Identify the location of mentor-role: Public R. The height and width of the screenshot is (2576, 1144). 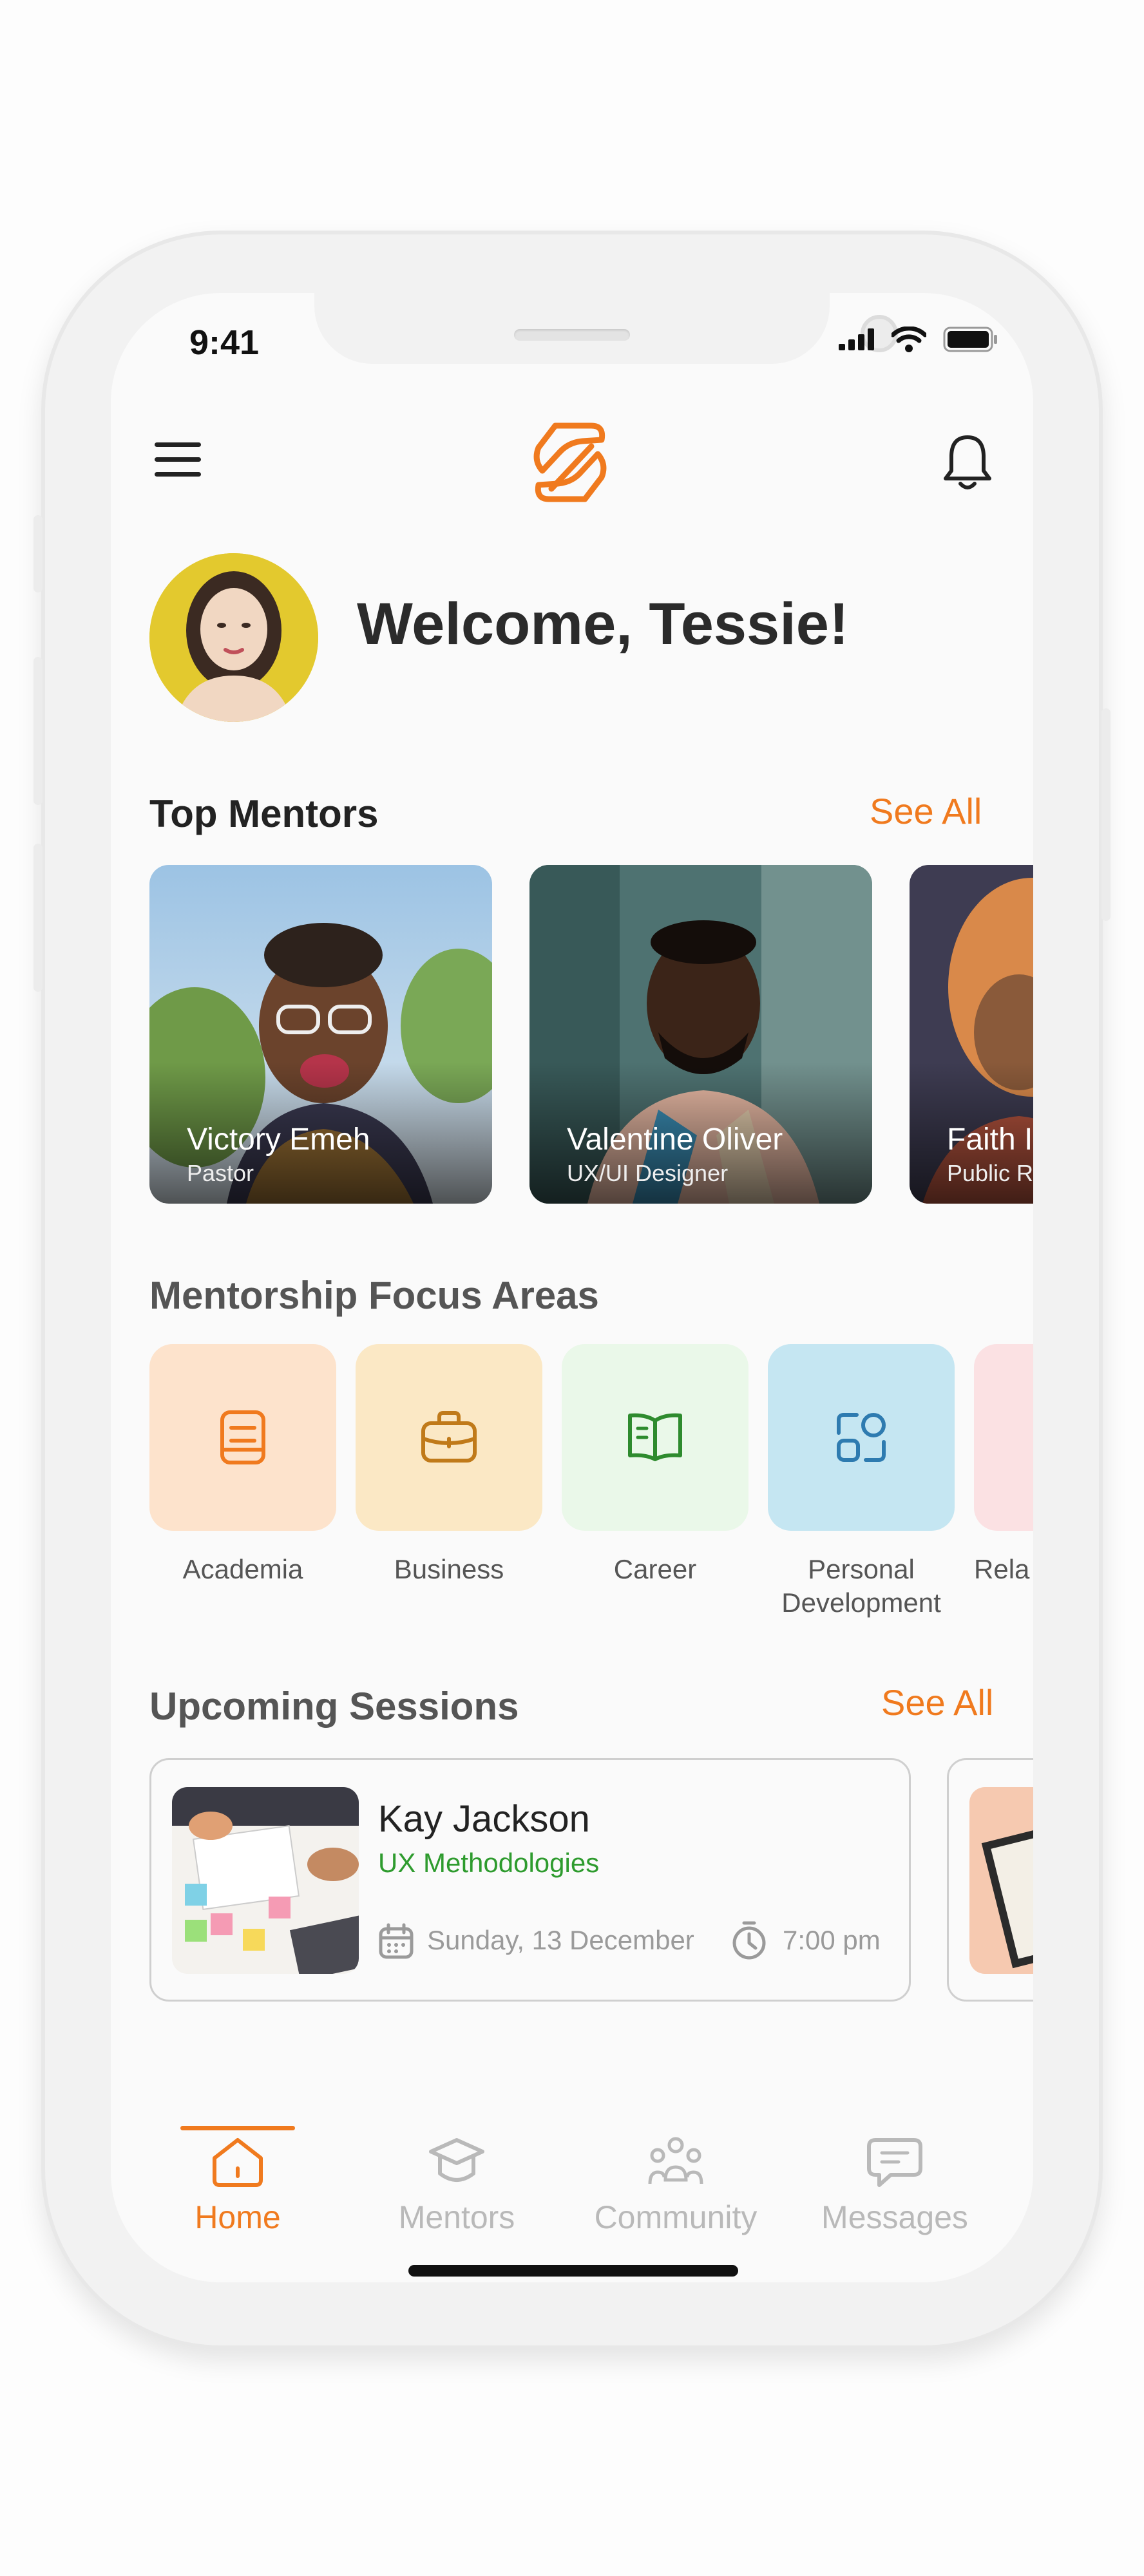
(990, 1173).